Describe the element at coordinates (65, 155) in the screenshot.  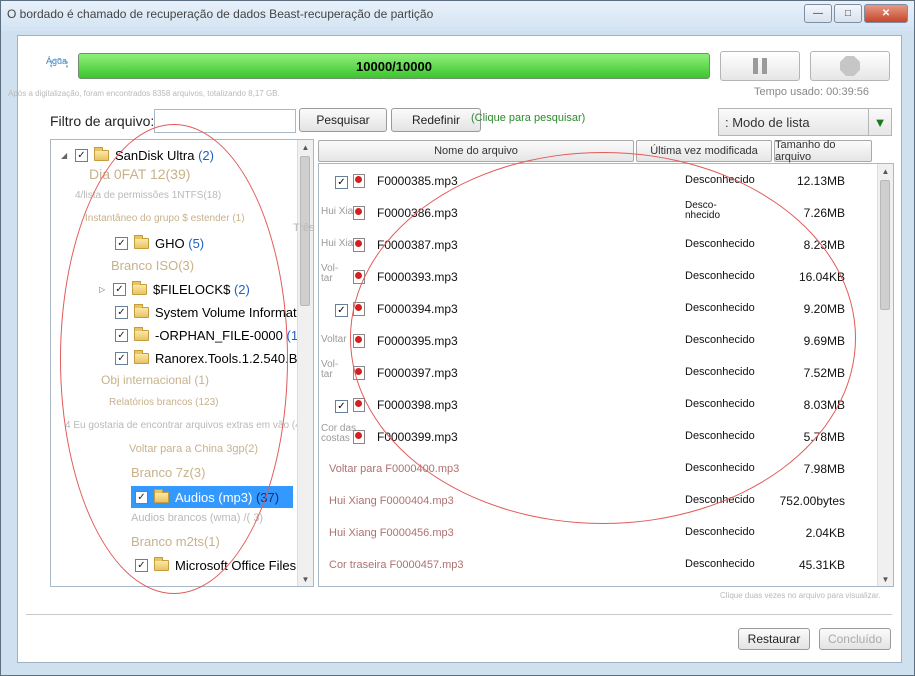
I see `collapse-icon: ◢` at that location.